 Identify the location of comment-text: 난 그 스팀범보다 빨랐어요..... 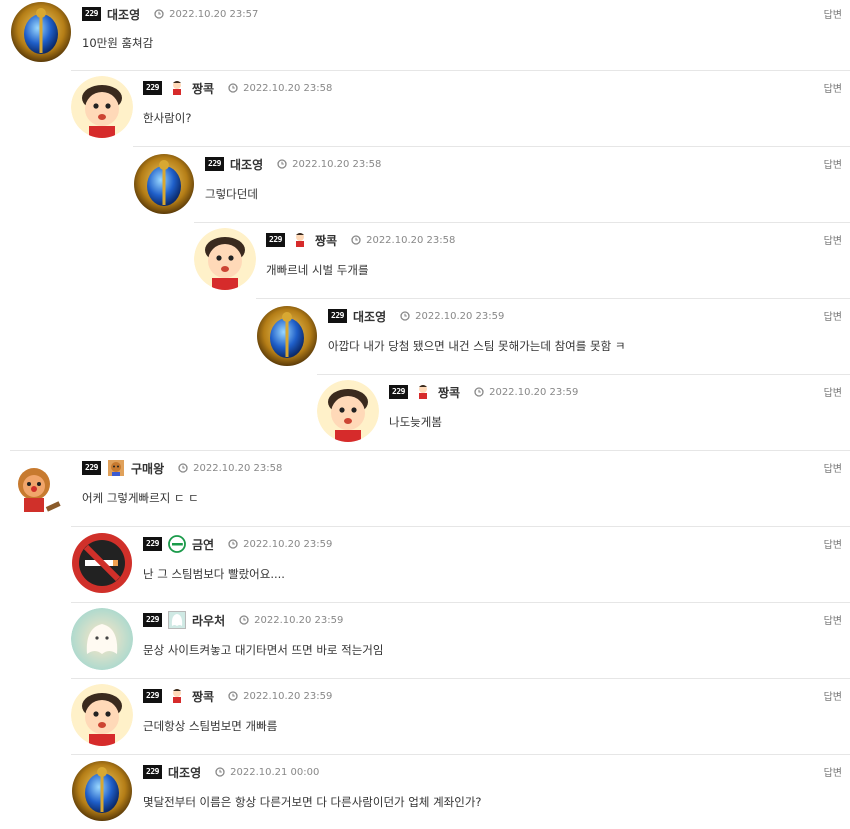
(214, 574).